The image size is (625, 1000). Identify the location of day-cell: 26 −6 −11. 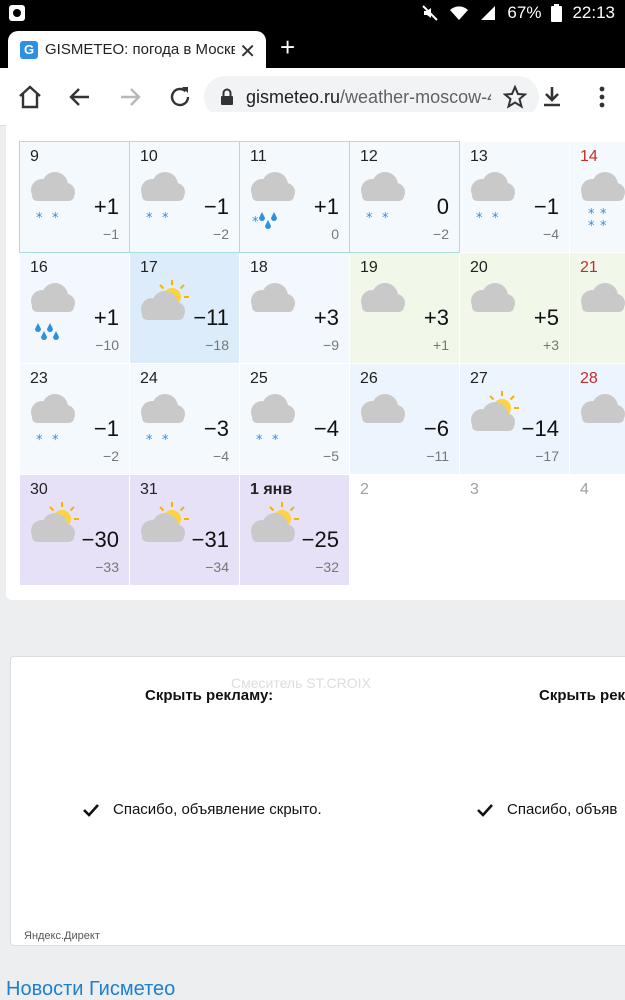
(404, 419).